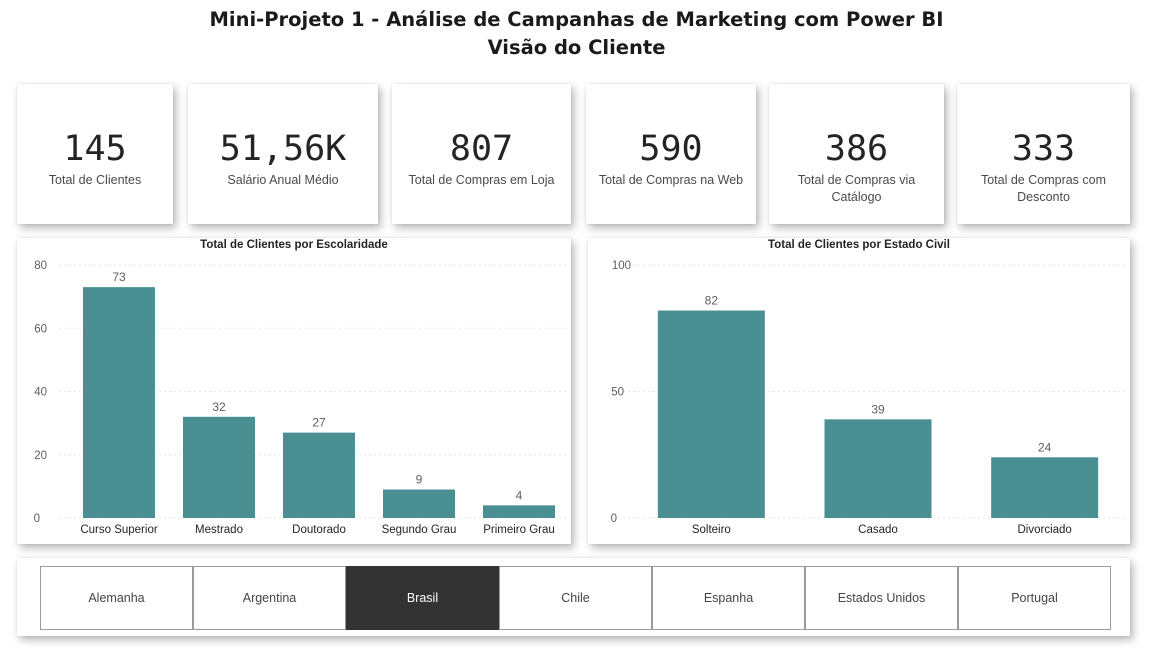 The height and width of the screenshot is (648, 1153). What do you see at coordinates (671, 180) in the screenshot?
I see `kpi-label: Total de Compras na Web` at bounding box center [671, 180].